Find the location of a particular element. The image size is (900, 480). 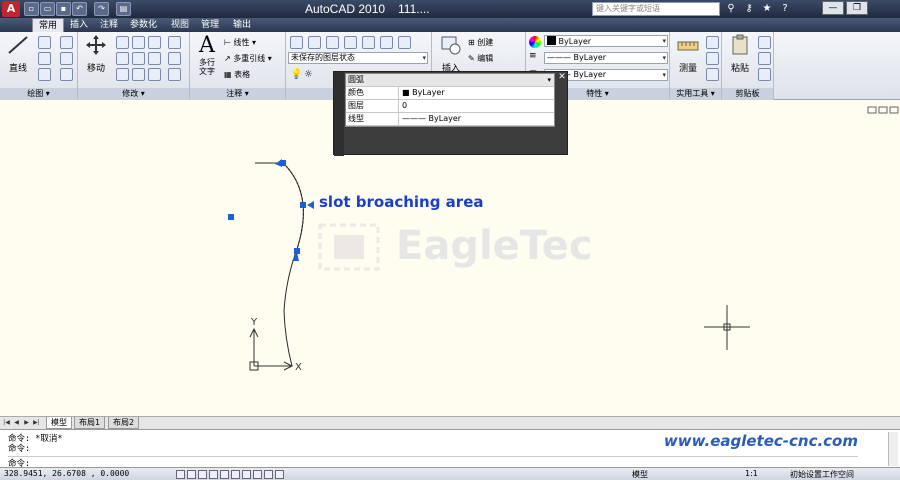

layer-freeze-icon is located at coordinates (350, 42).